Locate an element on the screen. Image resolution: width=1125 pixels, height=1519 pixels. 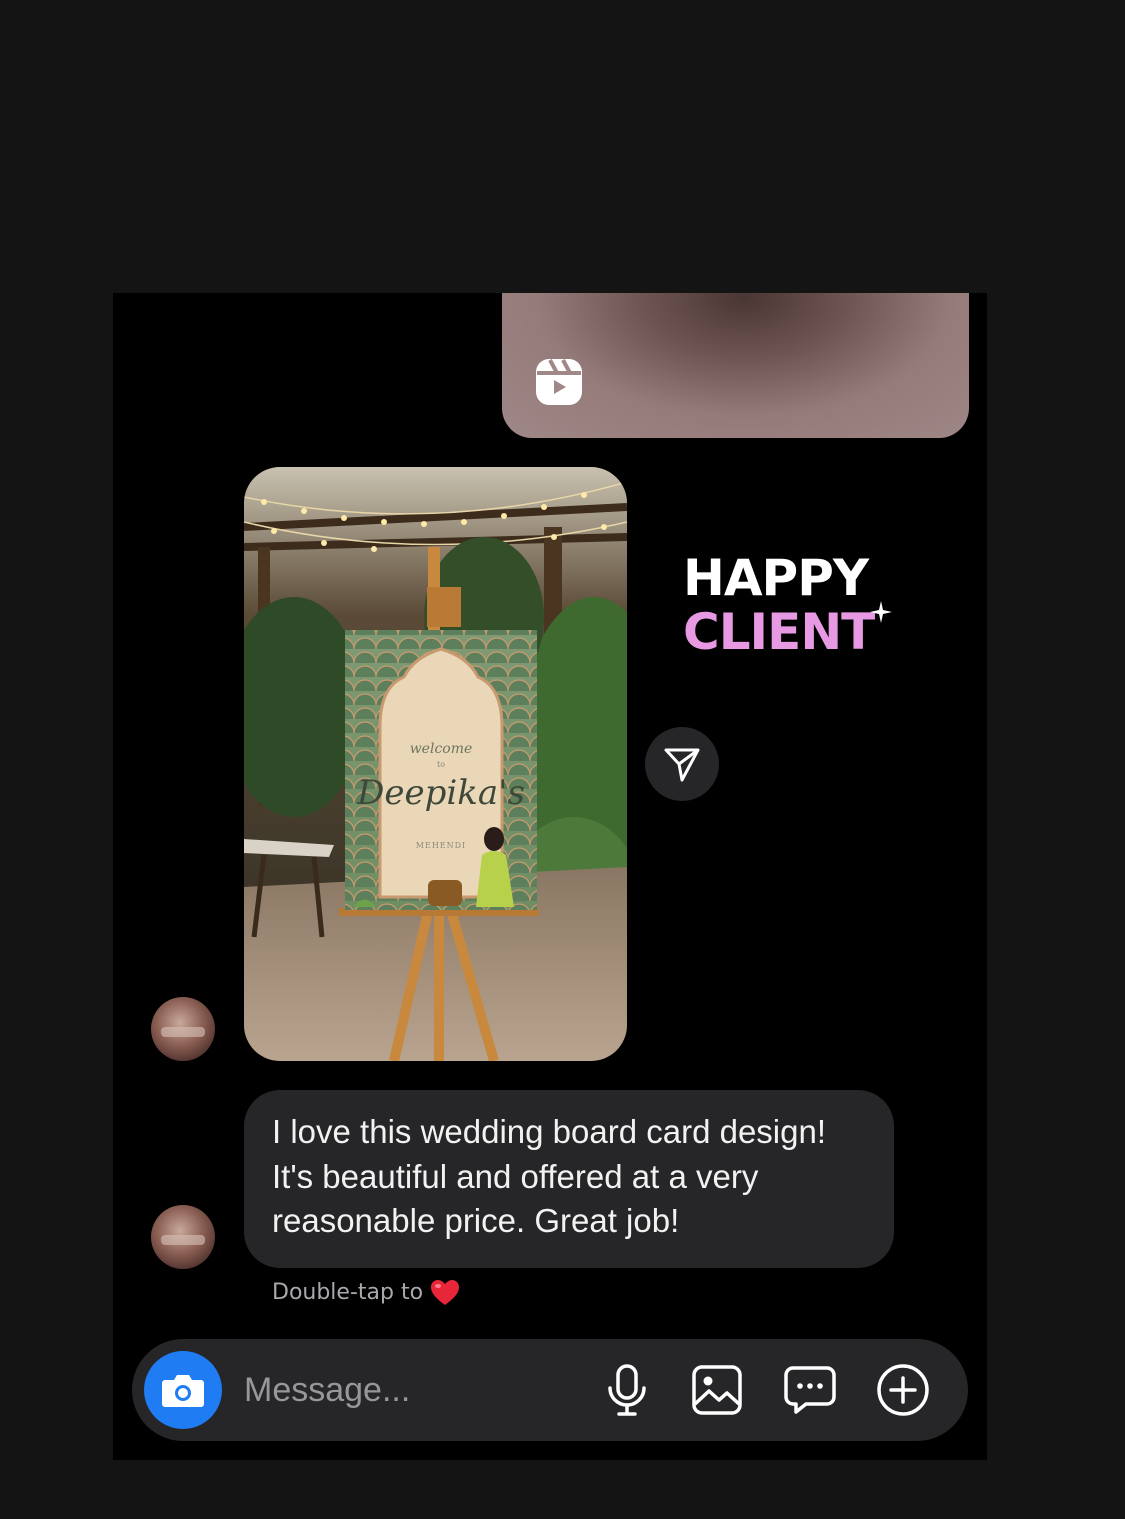
double-tap-hint: Double-tap to is located at coordinates (366, 1293).